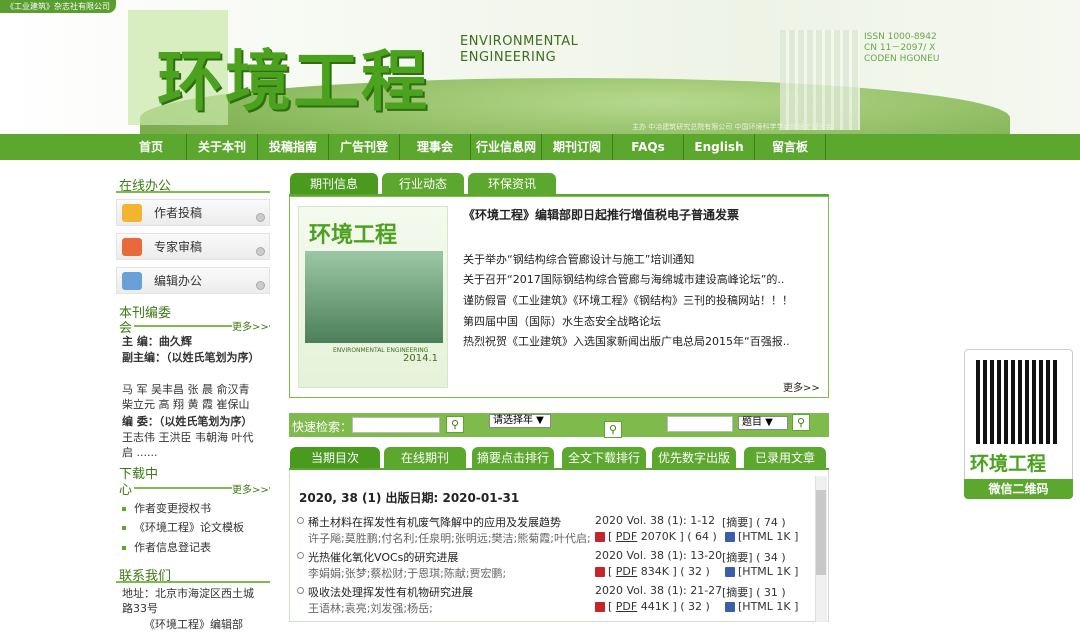 Image resolution: width=1080 pixels, height=632 pixels. I want to click on cover-title: 环境工程, so click(353, 235).